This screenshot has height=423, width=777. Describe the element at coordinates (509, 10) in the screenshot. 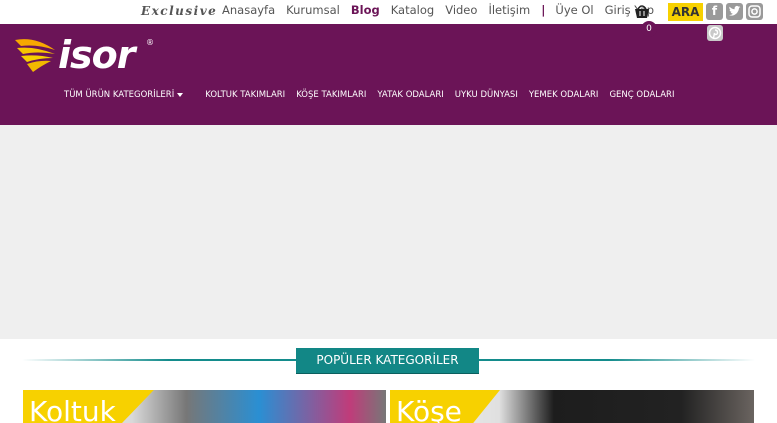

I see `link-contact: İletişim` at that location.